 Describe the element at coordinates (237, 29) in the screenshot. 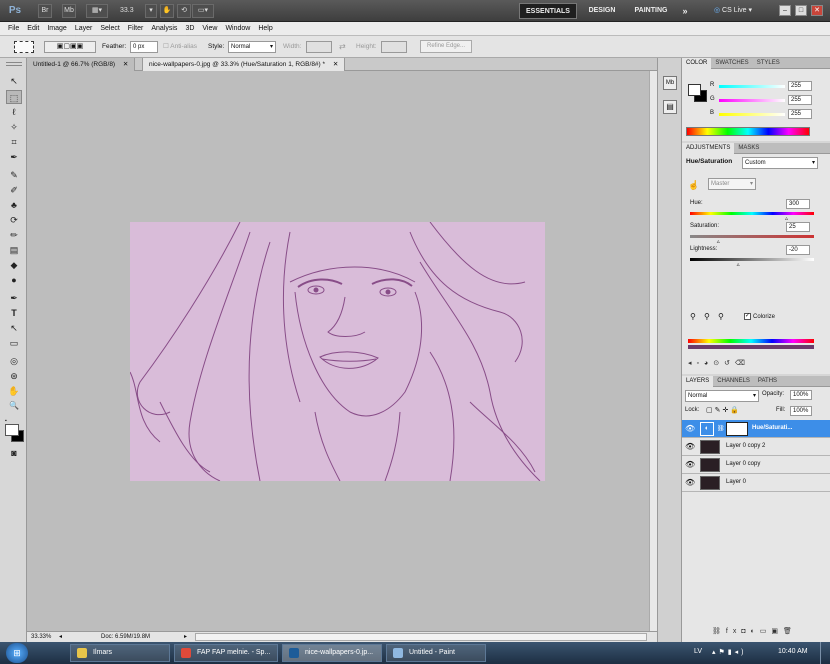

I see `menu-window: Window` at that location.